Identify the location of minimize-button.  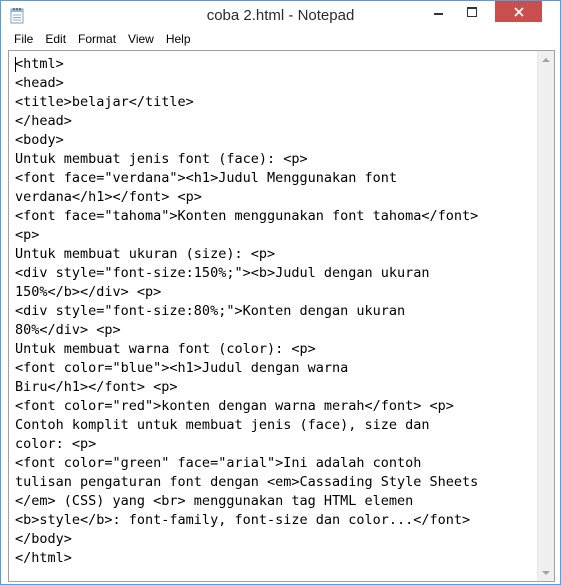
(438, 11).